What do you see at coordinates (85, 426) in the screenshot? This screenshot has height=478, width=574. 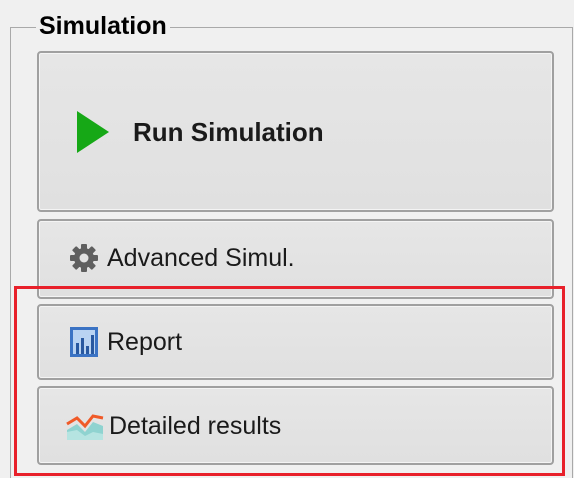 I see `area-chart-icon` at bounding box center [85, 426].